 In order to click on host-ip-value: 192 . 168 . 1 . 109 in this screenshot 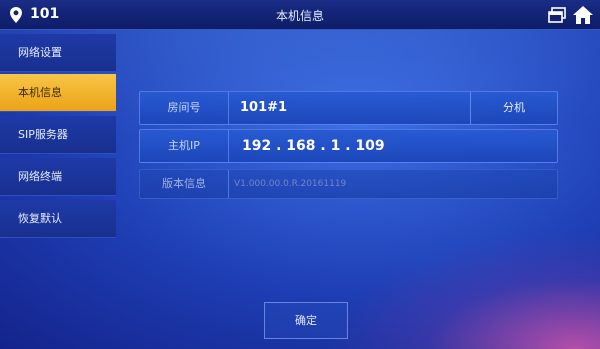, I will do `click(313, 146)`.